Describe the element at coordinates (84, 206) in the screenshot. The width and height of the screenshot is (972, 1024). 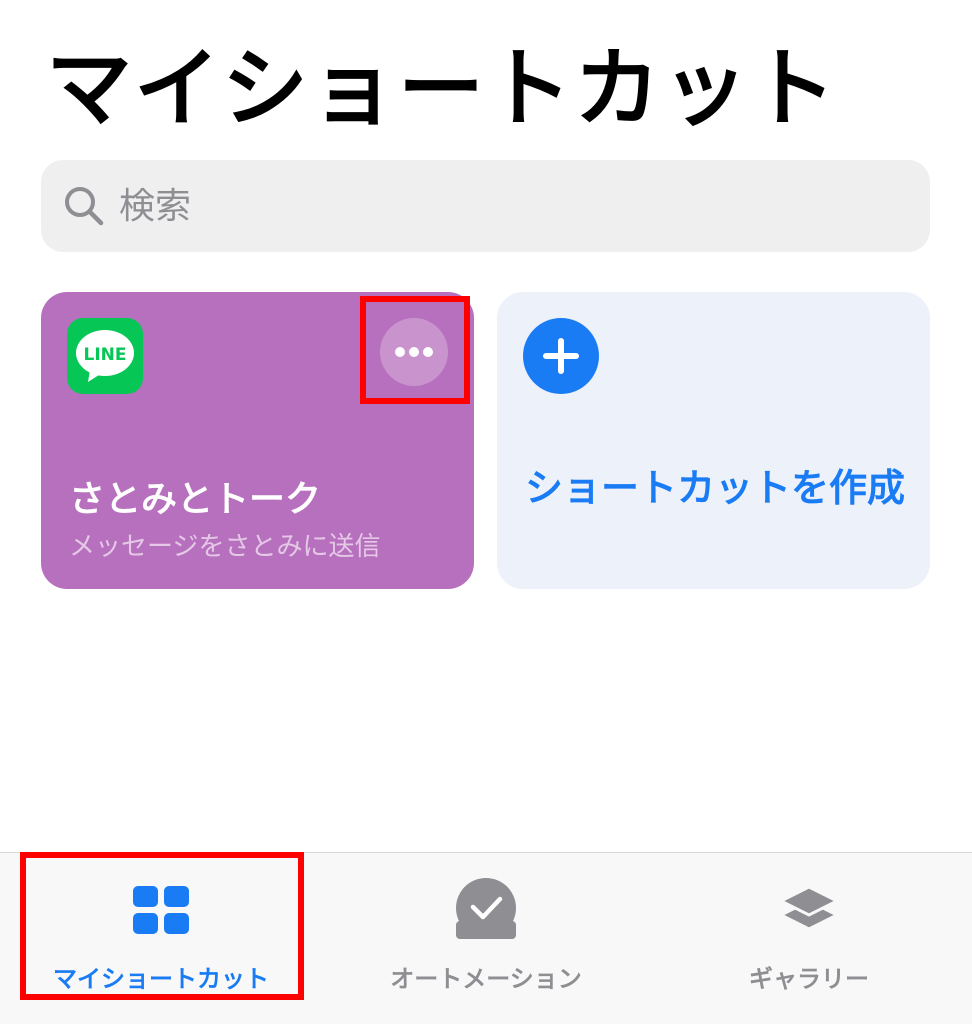
I see `search-icon` at that location.